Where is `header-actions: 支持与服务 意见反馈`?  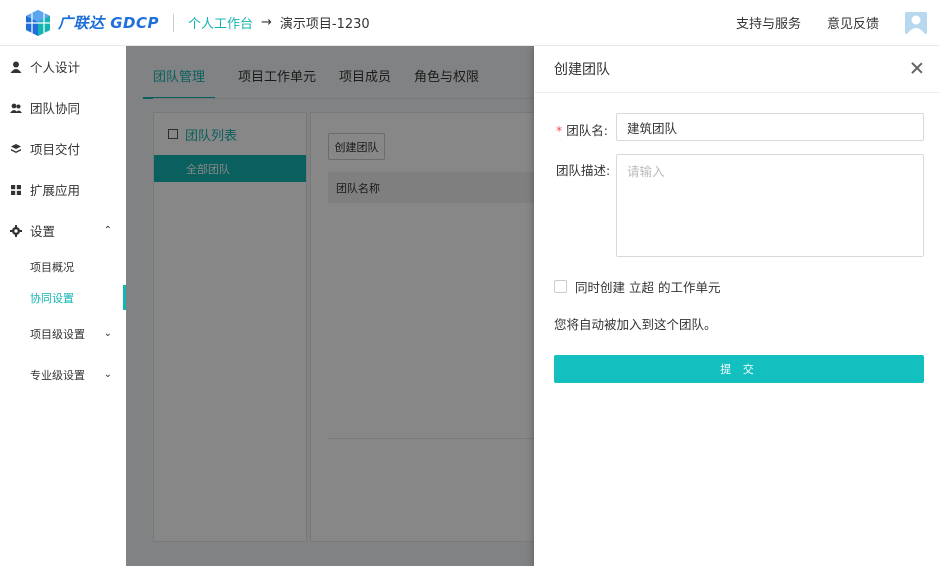 header-actions: 支持与服务 意见反馈 is located at coordinates (837, 22).